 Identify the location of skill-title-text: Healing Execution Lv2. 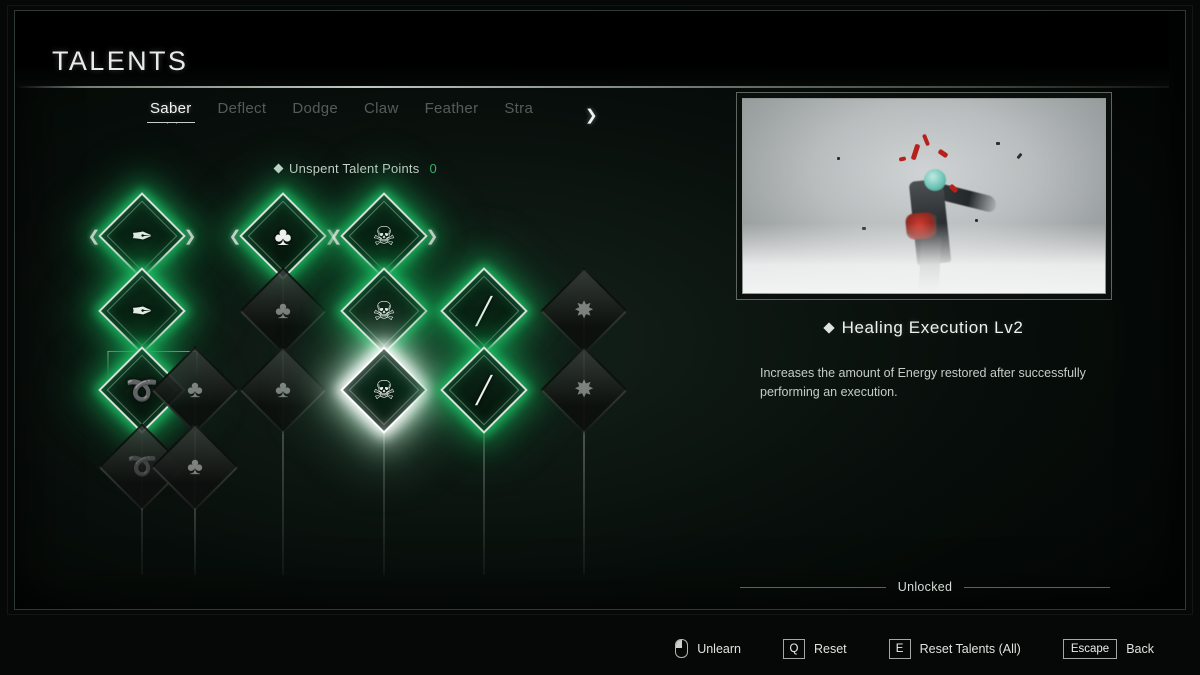
(932, 327).